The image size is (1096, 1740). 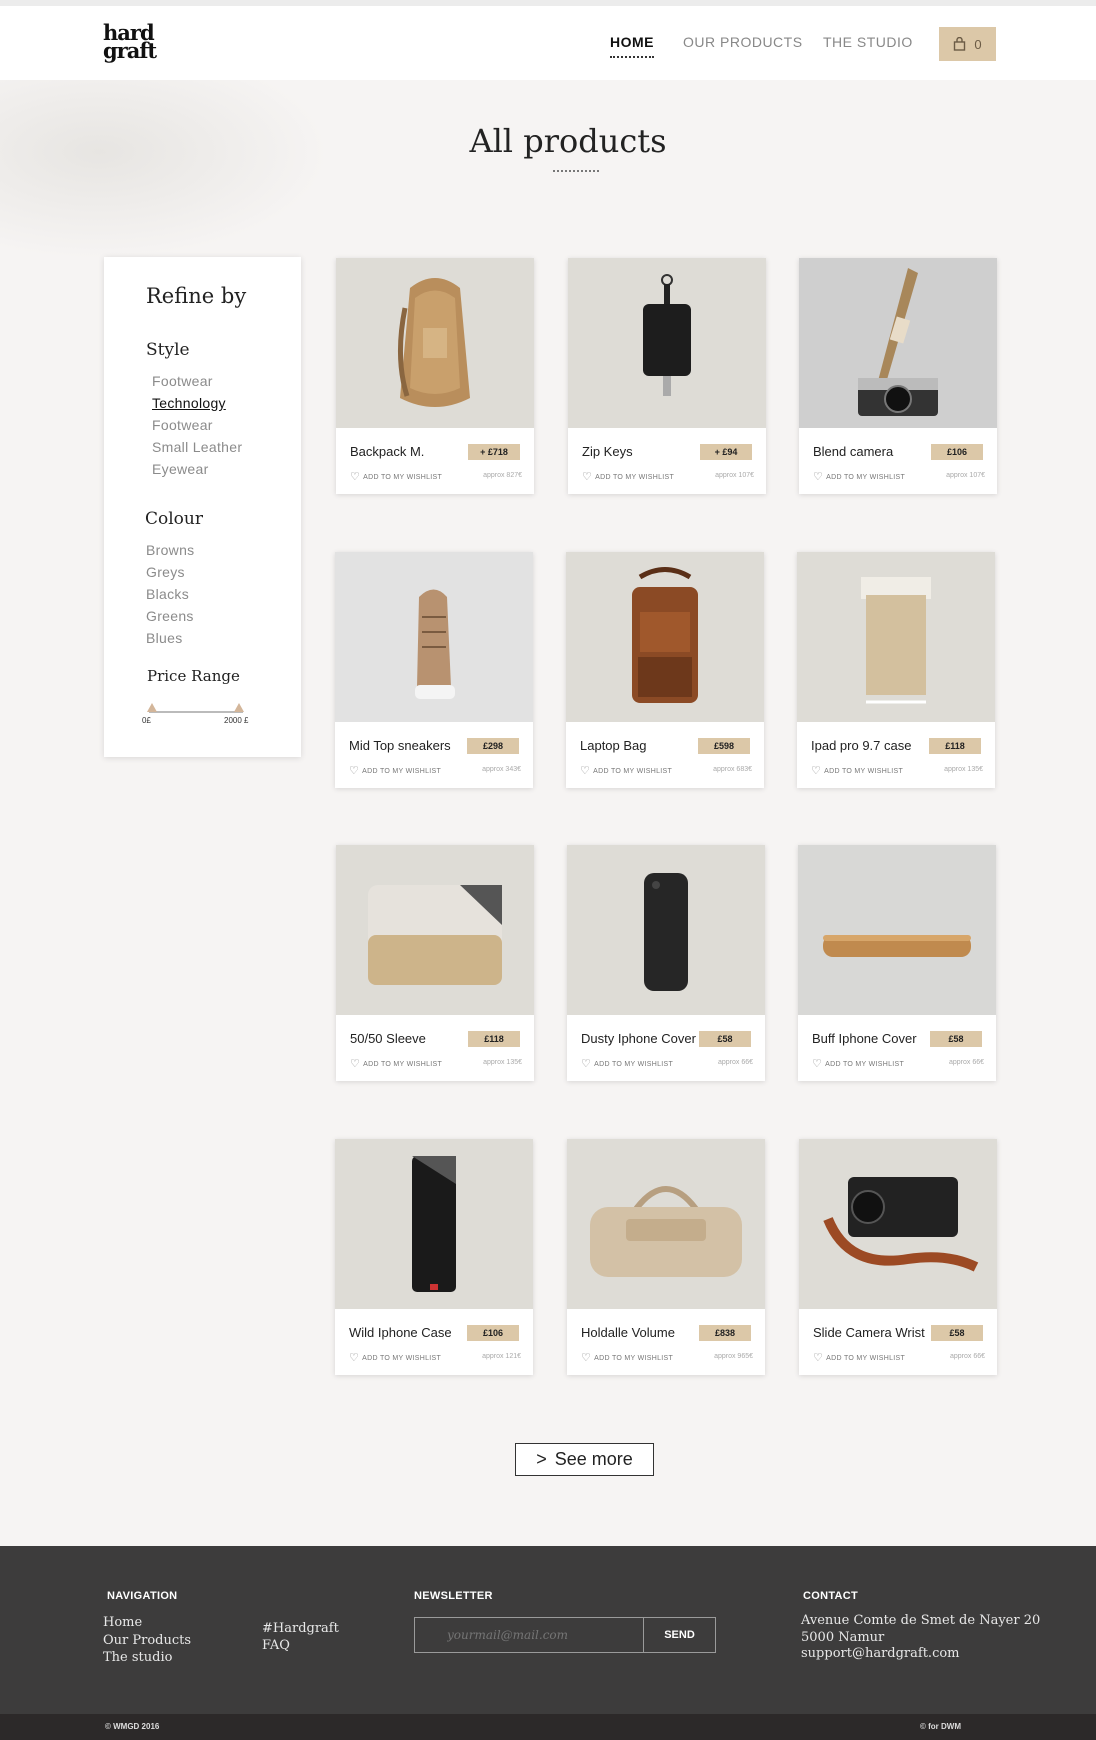 I want to click on product-name: Buff Iphone Cover, so click(x=864, y=1038).